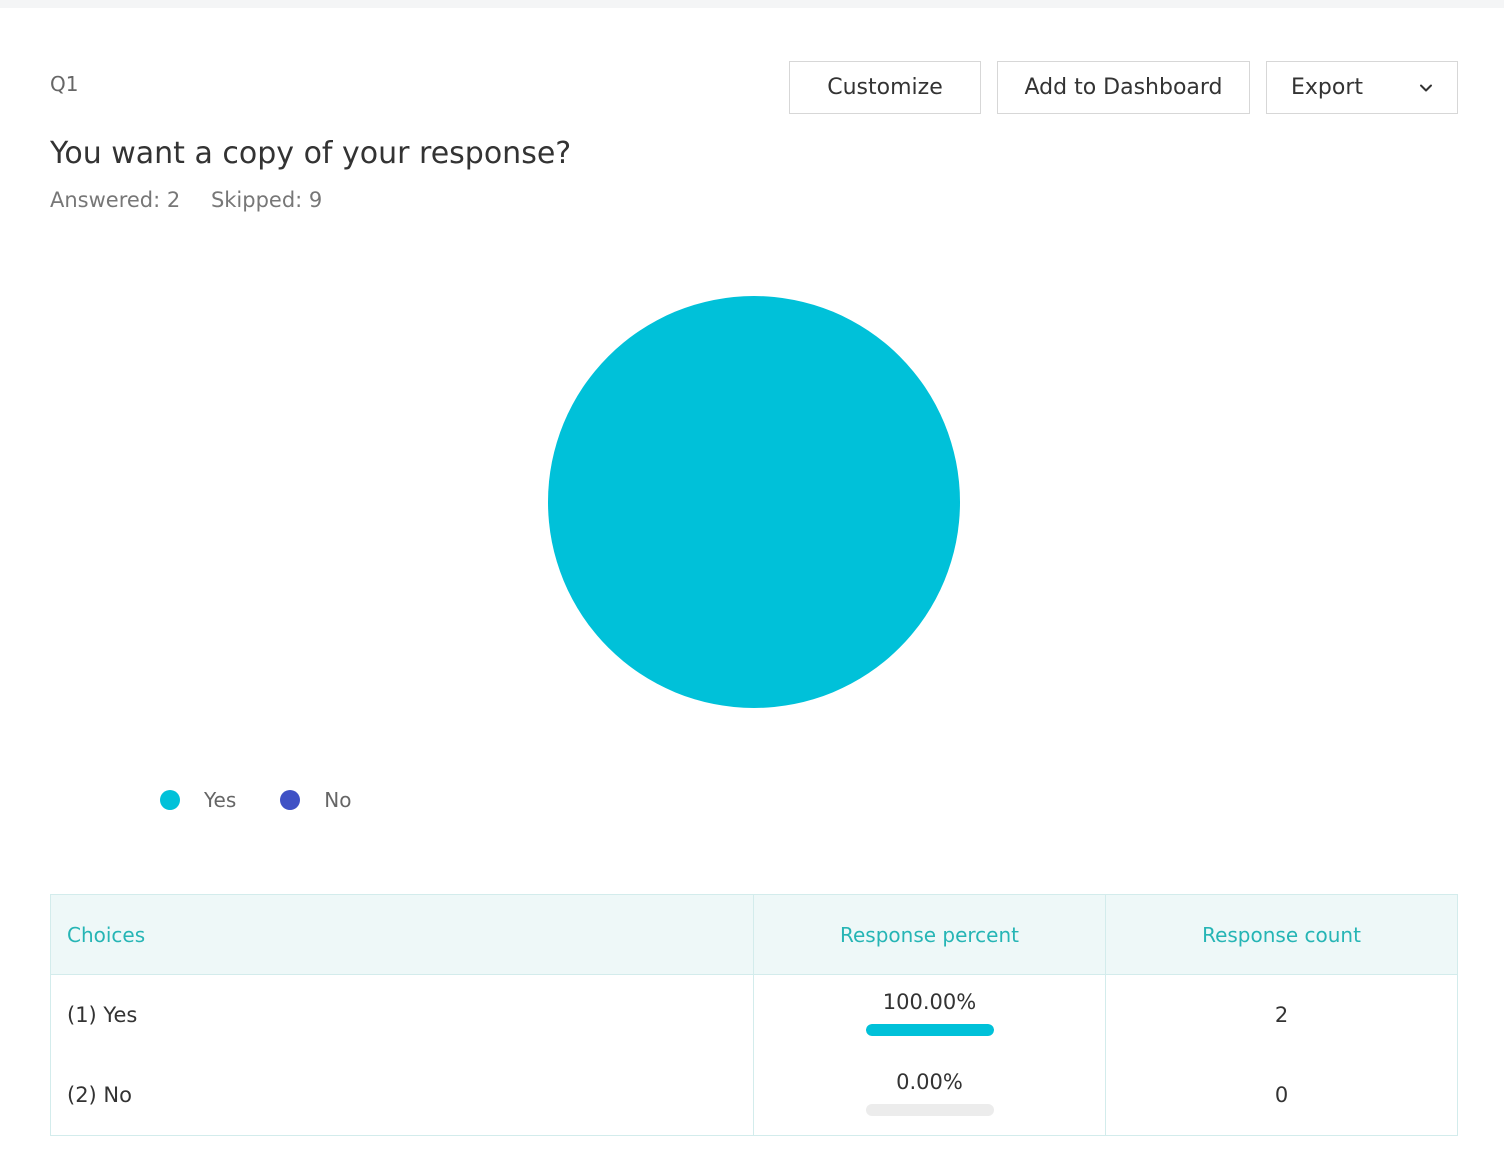 This screenshot has width=1504, height=1152. I want to click on answered-count: Answered: 2, so click(115, 200).